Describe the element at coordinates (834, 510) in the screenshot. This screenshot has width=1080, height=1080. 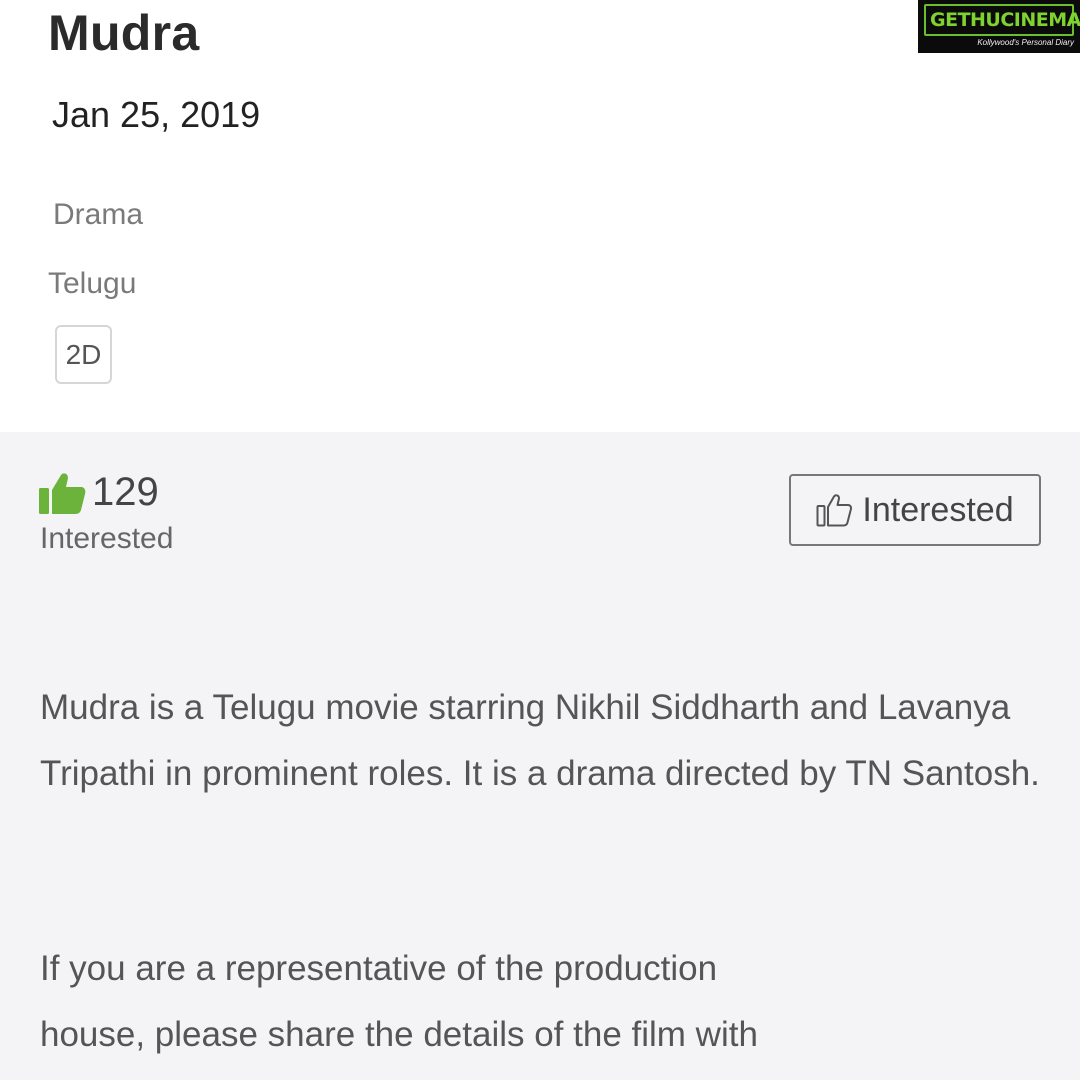
I see `thumbs-up-outline-icon` at that location.